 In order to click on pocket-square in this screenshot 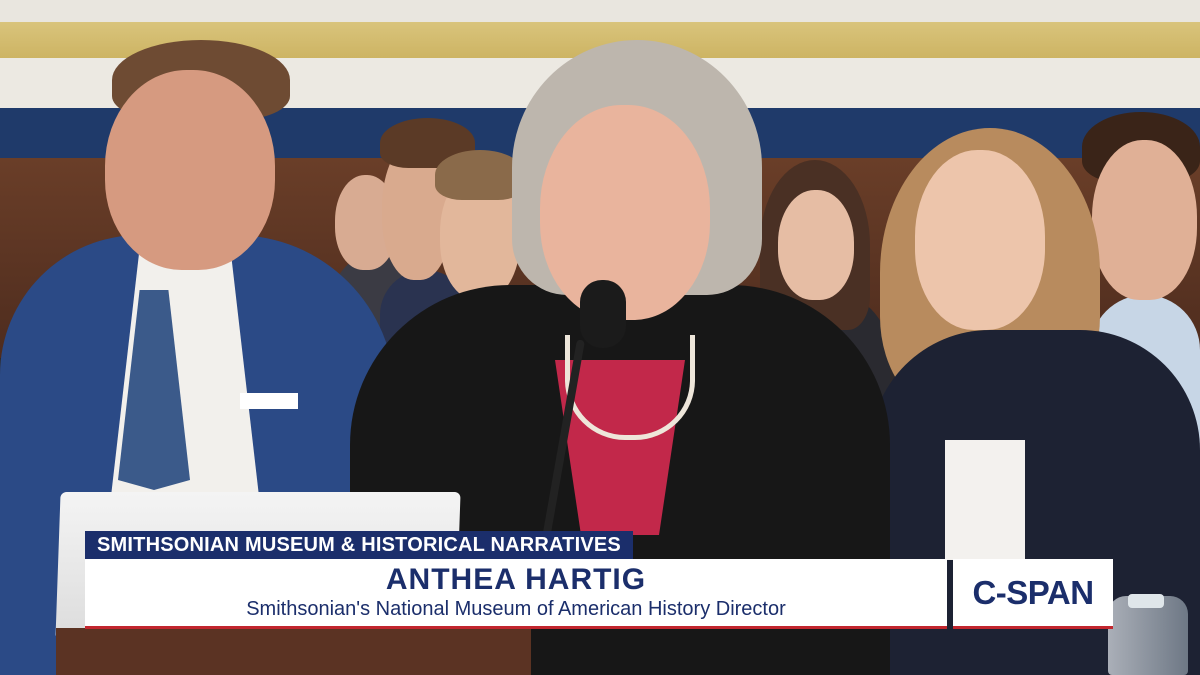, I will do `click(269, 401)`.